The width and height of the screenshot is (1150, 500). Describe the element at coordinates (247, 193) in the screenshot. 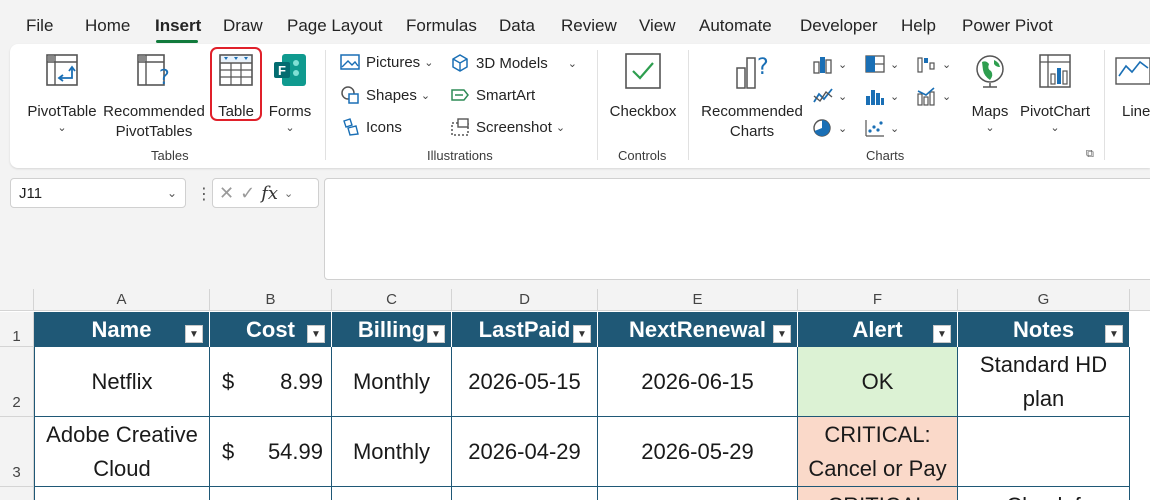

I see `enter-icon: ✓` at that location.